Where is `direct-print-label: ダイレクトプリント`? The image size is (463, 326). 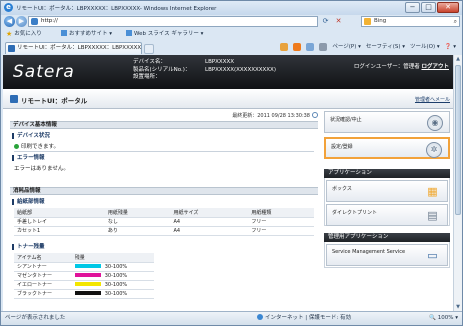 direct-print-label: ダイレクトプリント is located at coordinates (355, 213).